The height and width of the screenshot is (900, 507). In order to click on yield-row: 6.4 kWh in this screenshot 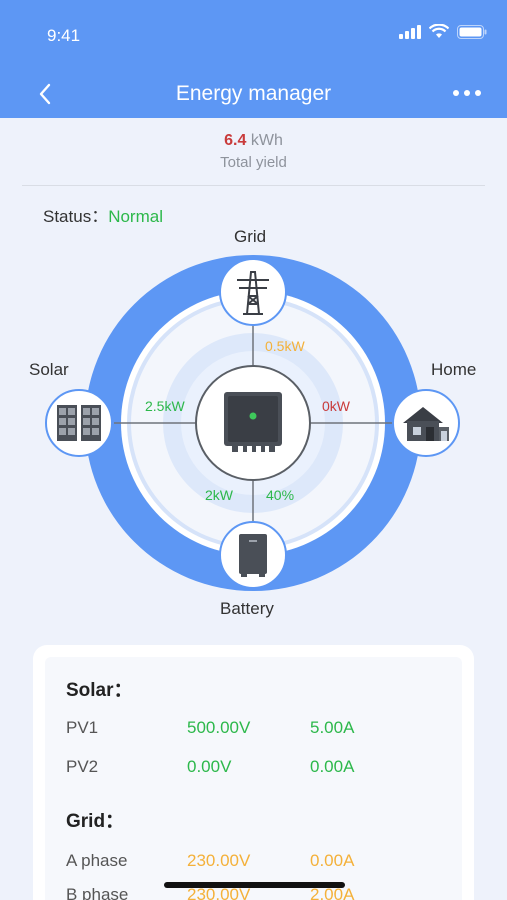, I will do `click(253, 141)`.